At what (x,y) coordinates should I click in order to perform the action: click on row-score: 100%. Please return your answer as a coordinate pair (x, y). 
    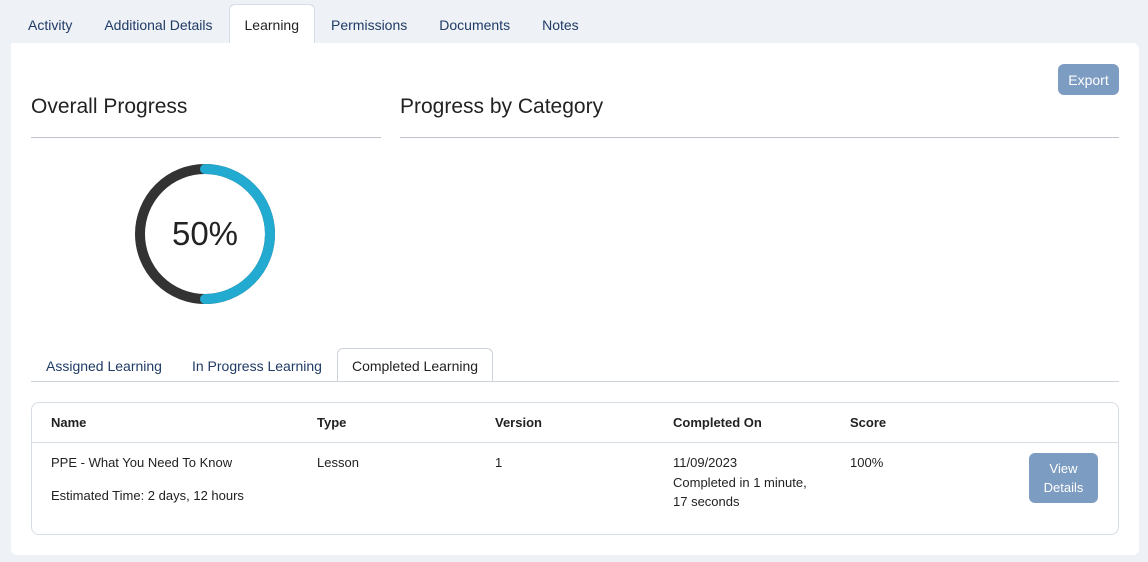
    Looking at the image, I should click on (867, 462).